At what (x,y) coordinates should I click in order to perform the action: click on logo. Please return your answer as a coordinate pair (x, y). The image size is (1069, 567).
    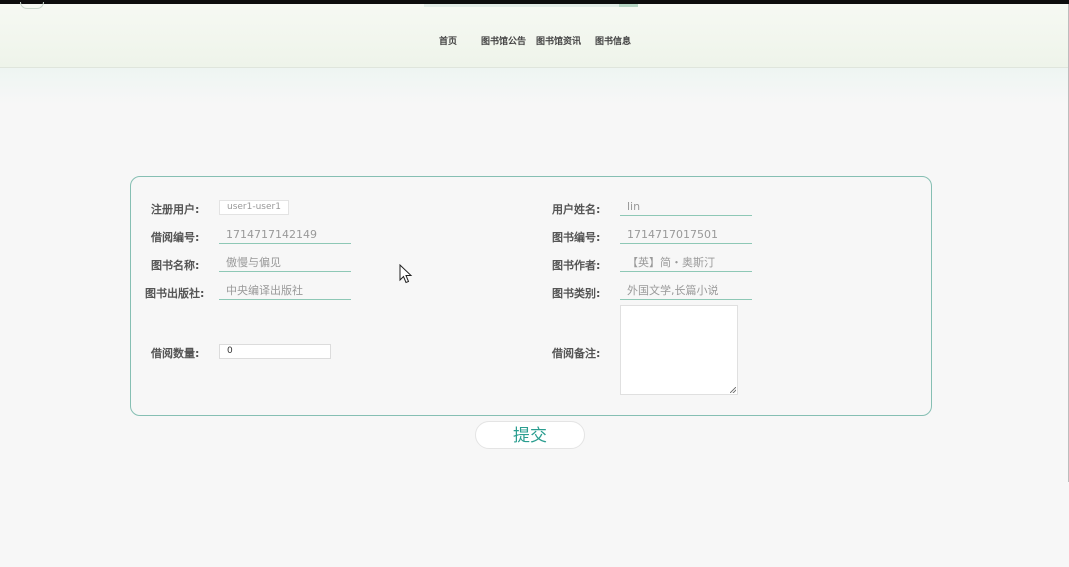
    Looking at the image, I should click on (32, 5).